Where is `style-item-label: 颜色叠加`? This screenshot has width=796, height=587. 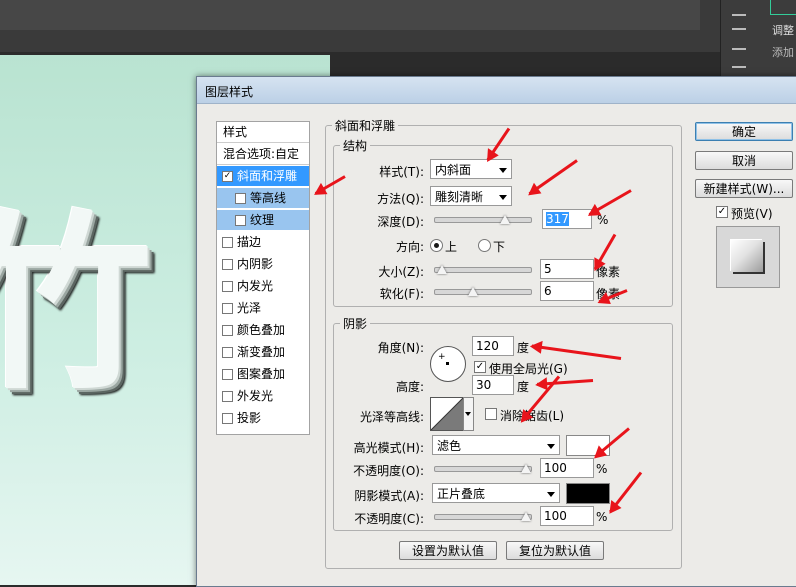
style-item-label: 颜色叠加 is located at coordinates (261, 330).